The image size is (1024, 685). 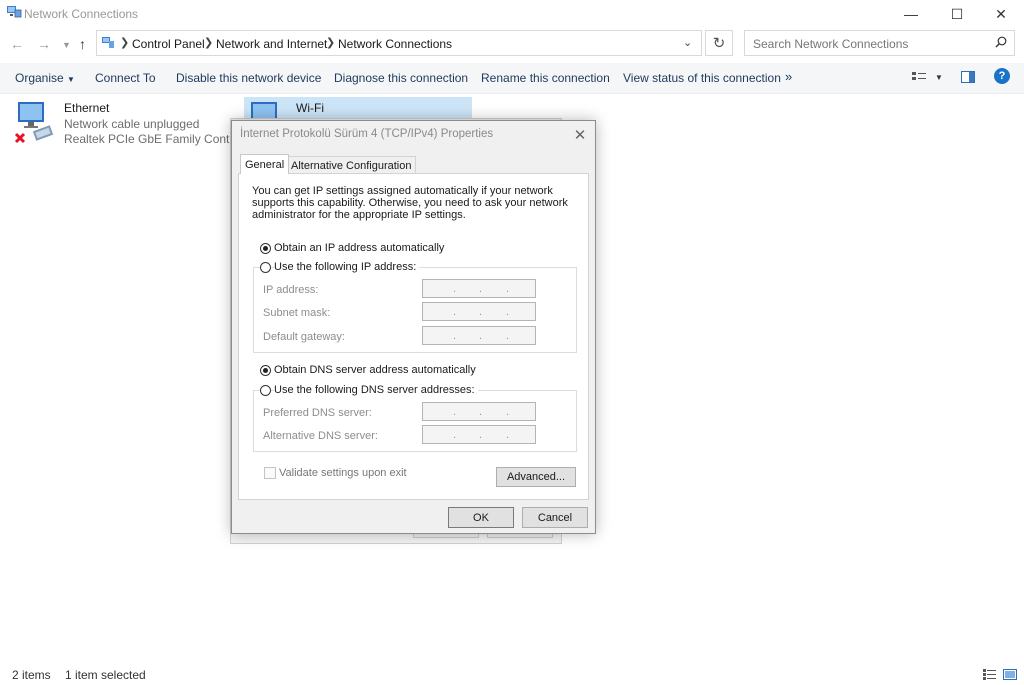 I want to click on ip-address-label: IP address:, so click(x=291, y=290).